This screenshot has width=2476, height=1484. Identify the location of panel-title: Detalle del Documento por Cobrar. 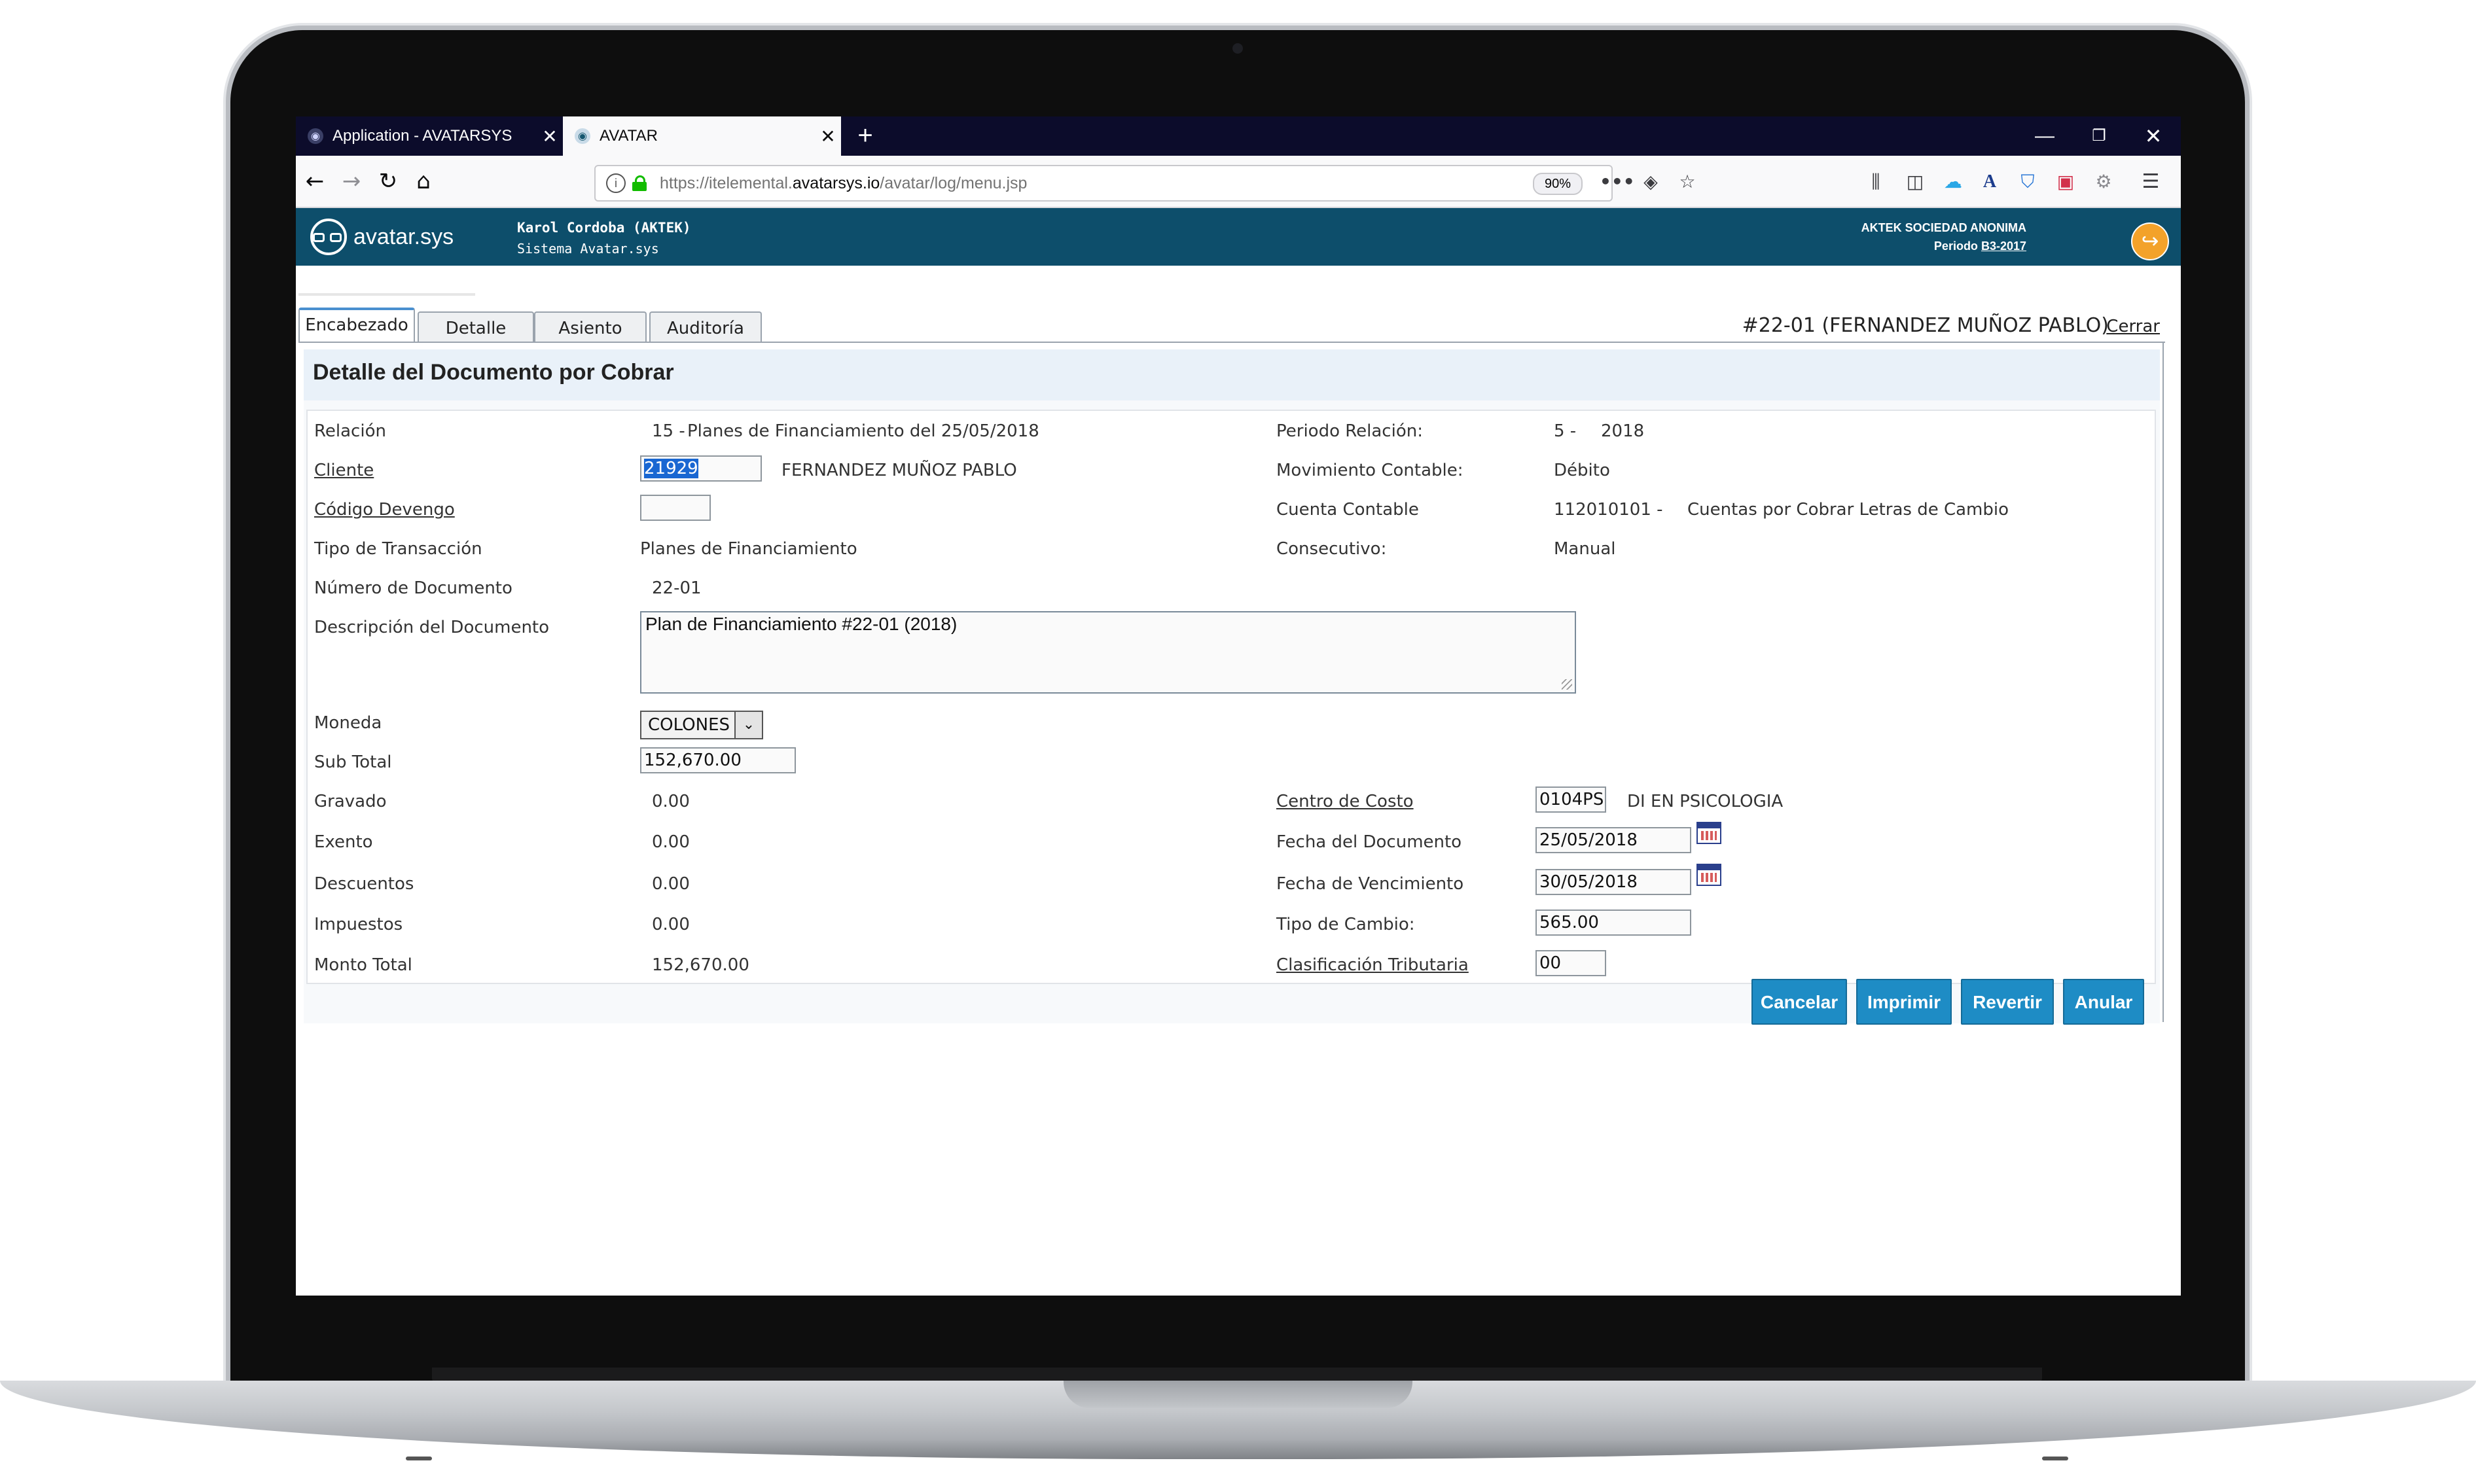
(494, 373).